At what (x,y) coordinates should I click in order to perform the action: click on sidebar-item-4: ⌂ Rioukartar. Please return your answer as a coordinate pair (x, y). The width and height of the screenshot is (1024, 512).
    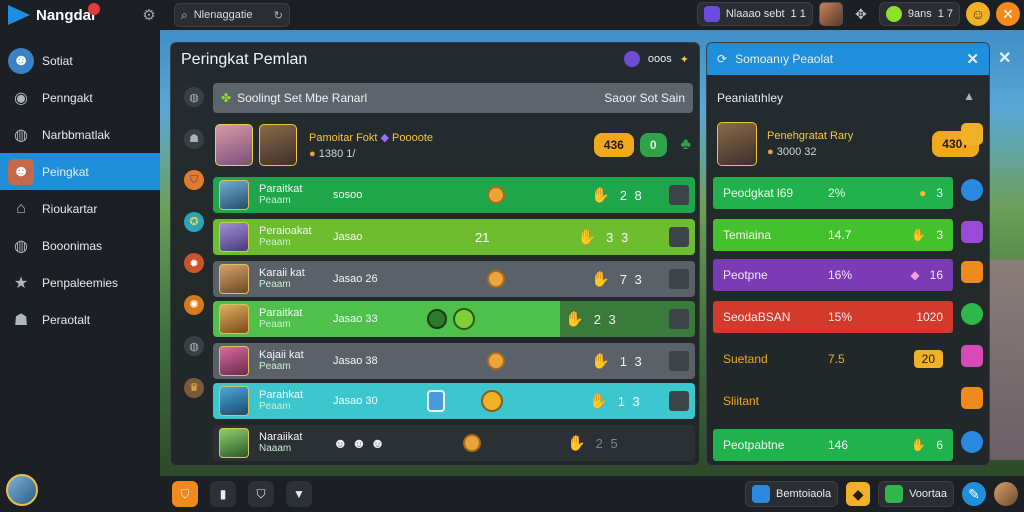
    Looking at the image, I should click on (80, 208).